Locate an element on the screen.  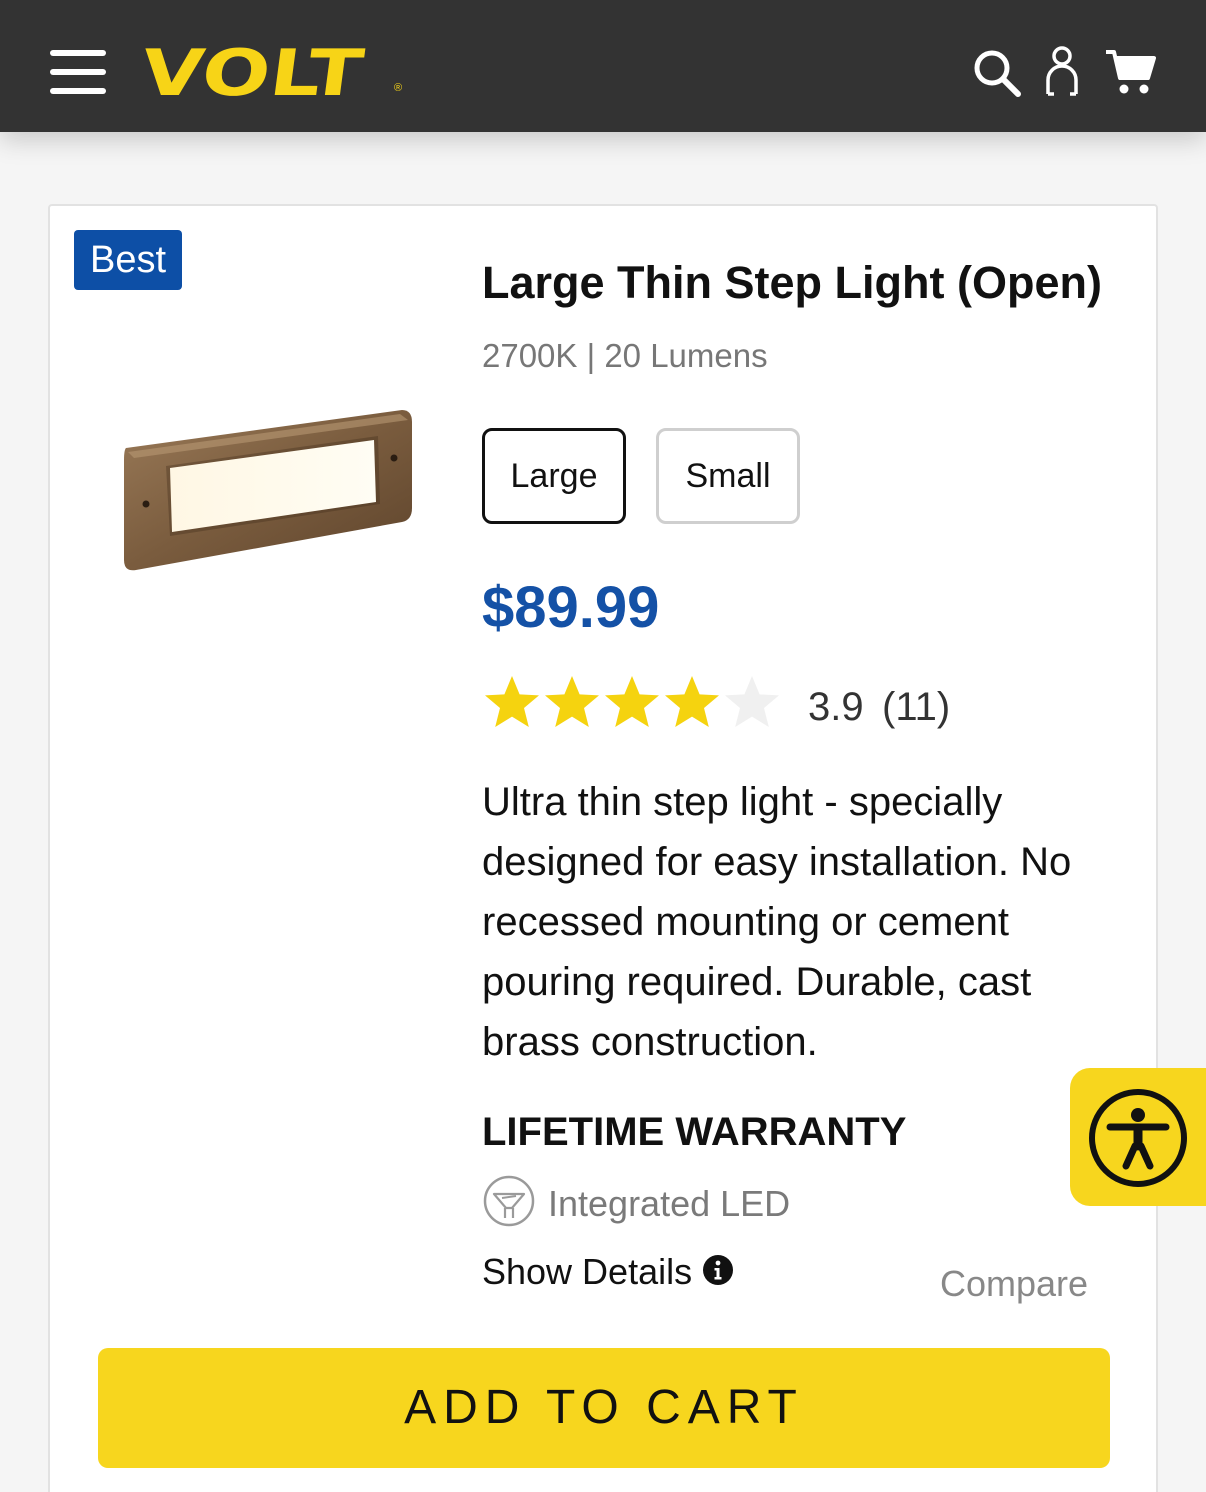
accessibility-icon is located at coordinates (1138, 1138).